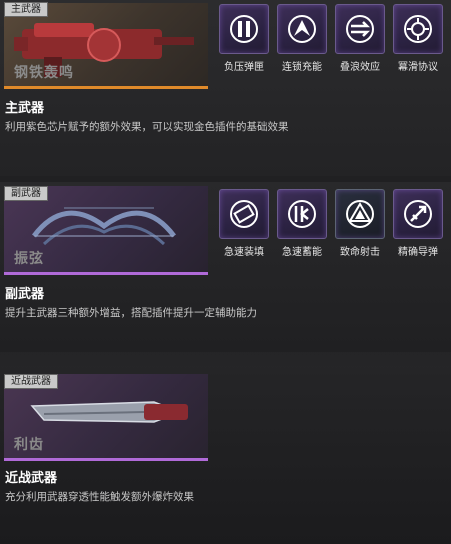 The width and height of the screenshot is (451, 544). Describe the element at coordinates (418, 29) in the screenshot. I see `gear-protocol-icon` at that location.